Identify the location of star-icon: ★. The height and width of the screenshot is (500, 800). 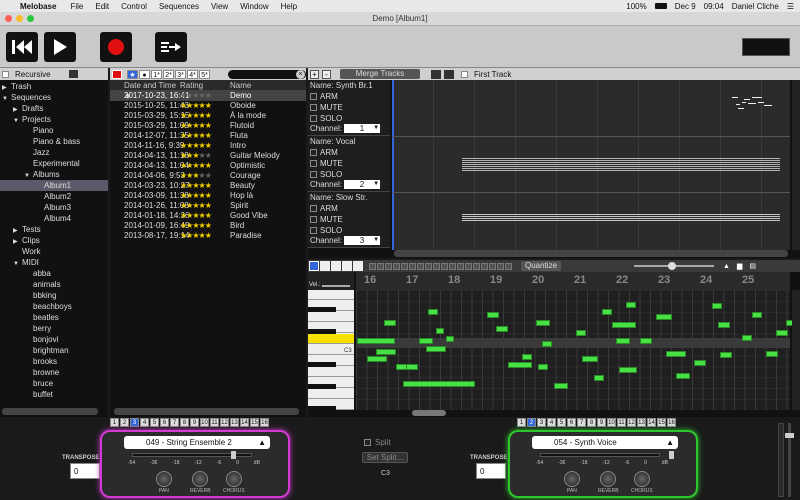
(208, 125).